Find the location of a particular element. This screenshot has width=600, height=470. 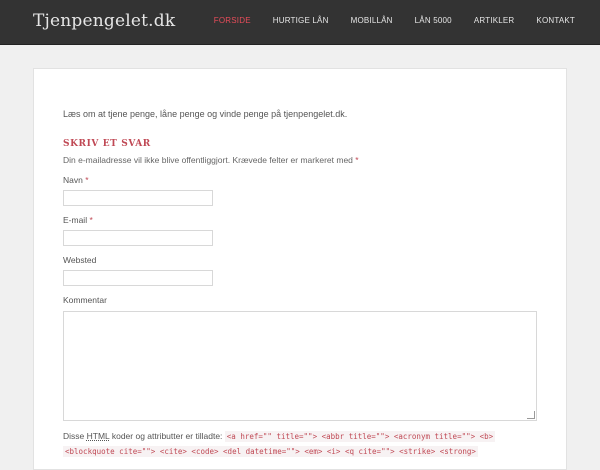

nav-item-artikler: ARTIKLER is located at coordinates (494, 20).